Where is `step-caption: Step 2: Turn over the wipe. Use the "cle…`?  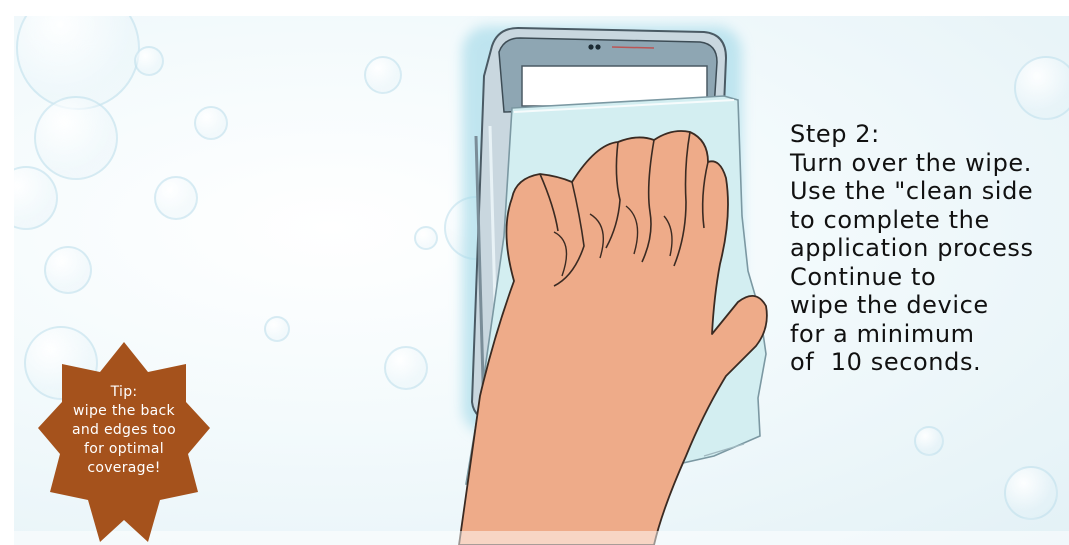 step-caption: Step 2: Turn over the wipe. Use the "cle… is located at coordinates (912, 248).